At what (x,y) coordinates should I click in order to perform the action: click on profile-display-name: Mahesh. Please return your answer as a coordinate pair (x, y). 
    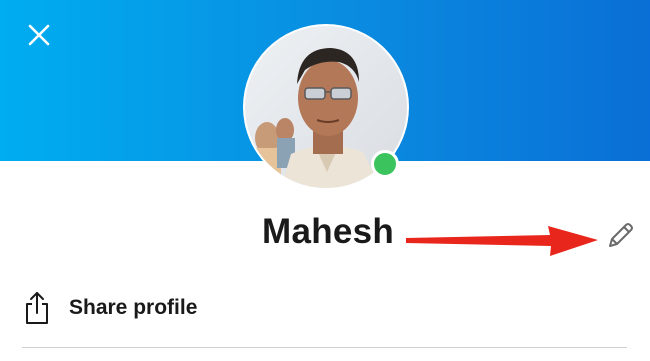
    Looking at the image, I should click on (328, 231).